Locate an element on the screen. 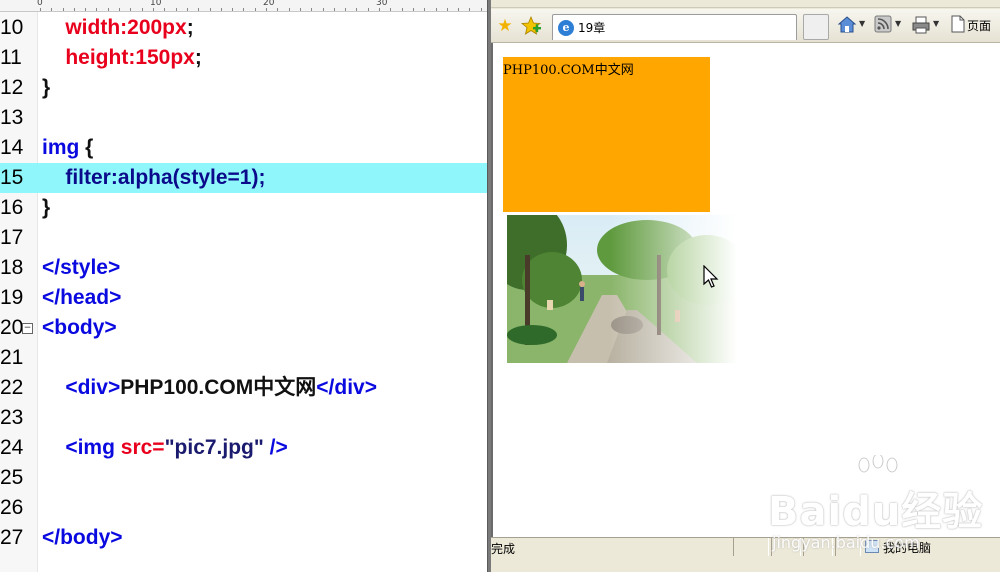 The height and width of the screenshot is (572, 1000). code-text: filter:alpha(style=1); is located at coordinates (153, 178).